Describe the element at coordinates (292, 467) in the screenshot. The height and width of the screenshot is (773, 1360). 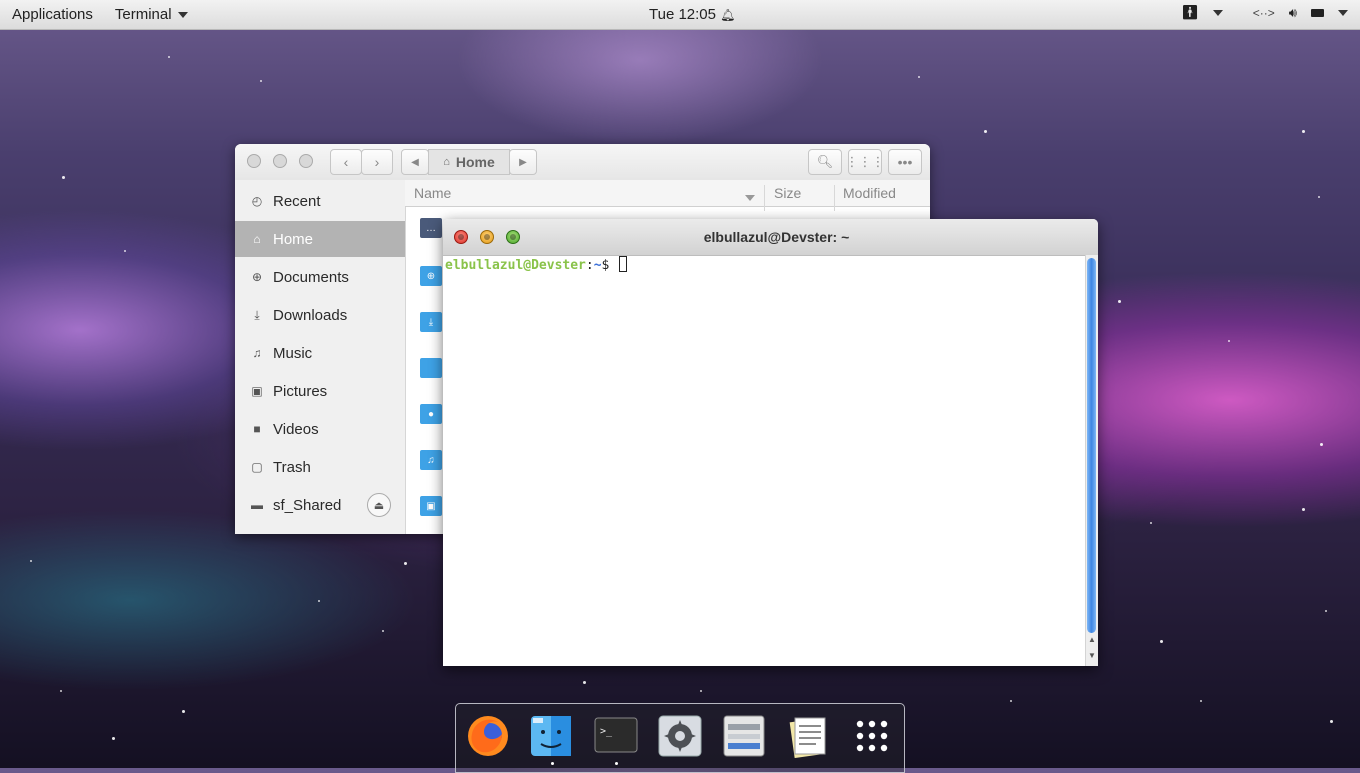
I see `sidebar-item-label: Trash` at that location.